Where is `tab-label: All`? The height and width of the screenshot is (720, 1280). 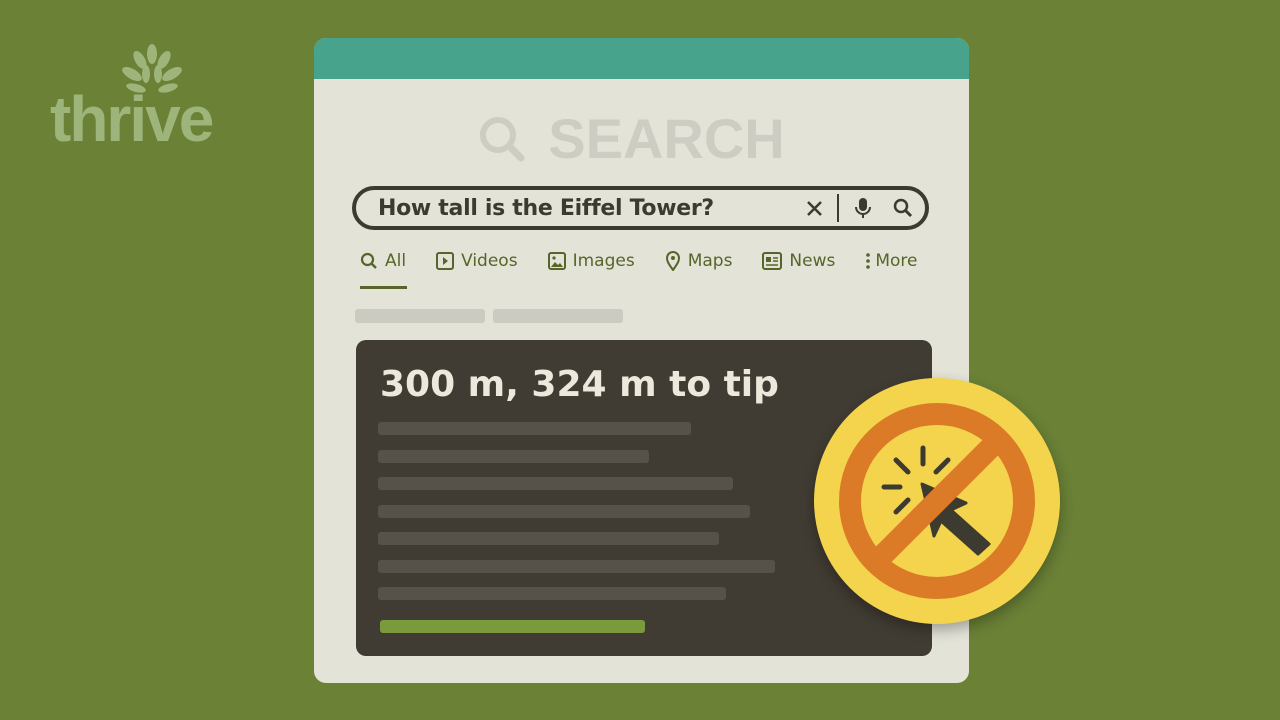
tab-label: All is located at coordinates (396, 261).